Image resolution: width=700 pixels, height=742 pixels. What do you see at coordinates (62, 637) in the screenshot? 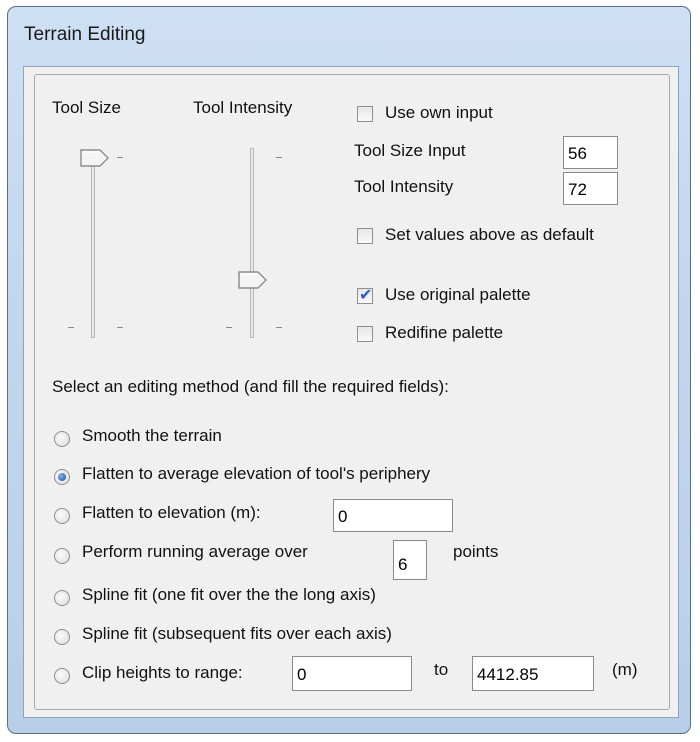
I see `radio-spline-each` at bounding box center [62, 637].